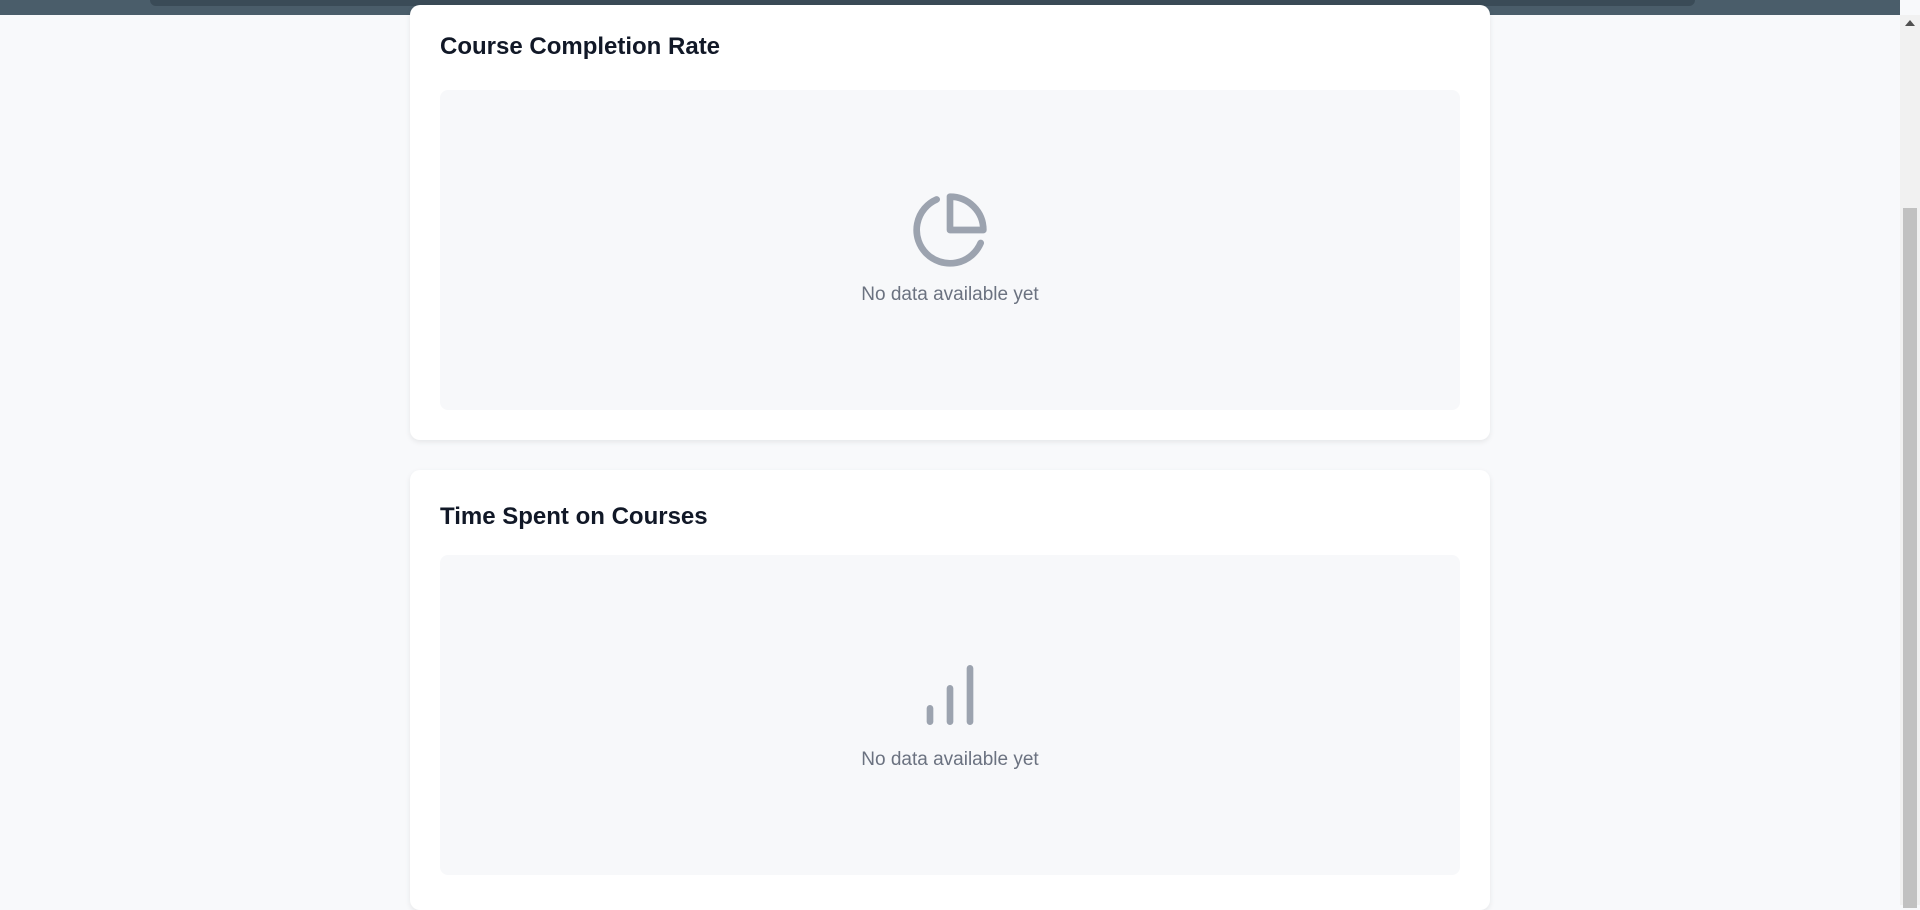  I want to click on card-title: Course Completion Rate, so click(580, 46).